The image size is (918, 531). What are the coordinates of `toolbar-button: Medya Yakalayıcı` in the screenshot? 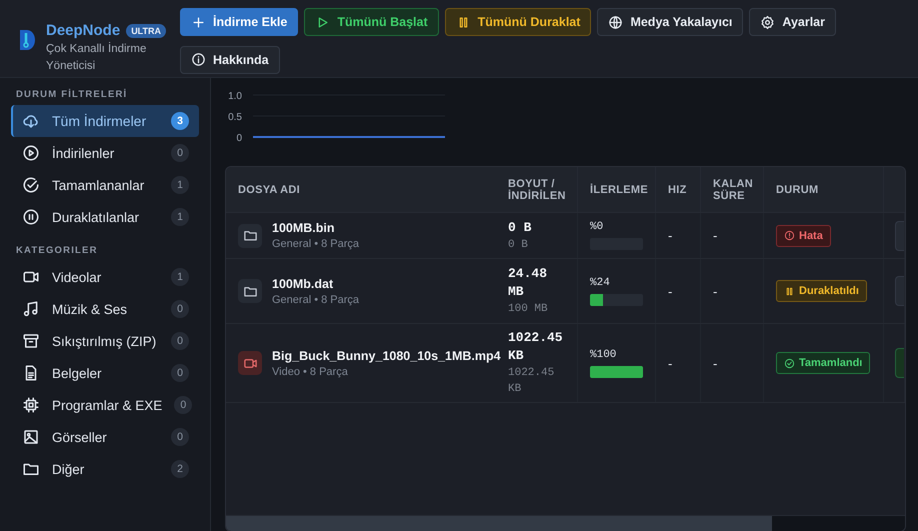 It's located at (670, 22).